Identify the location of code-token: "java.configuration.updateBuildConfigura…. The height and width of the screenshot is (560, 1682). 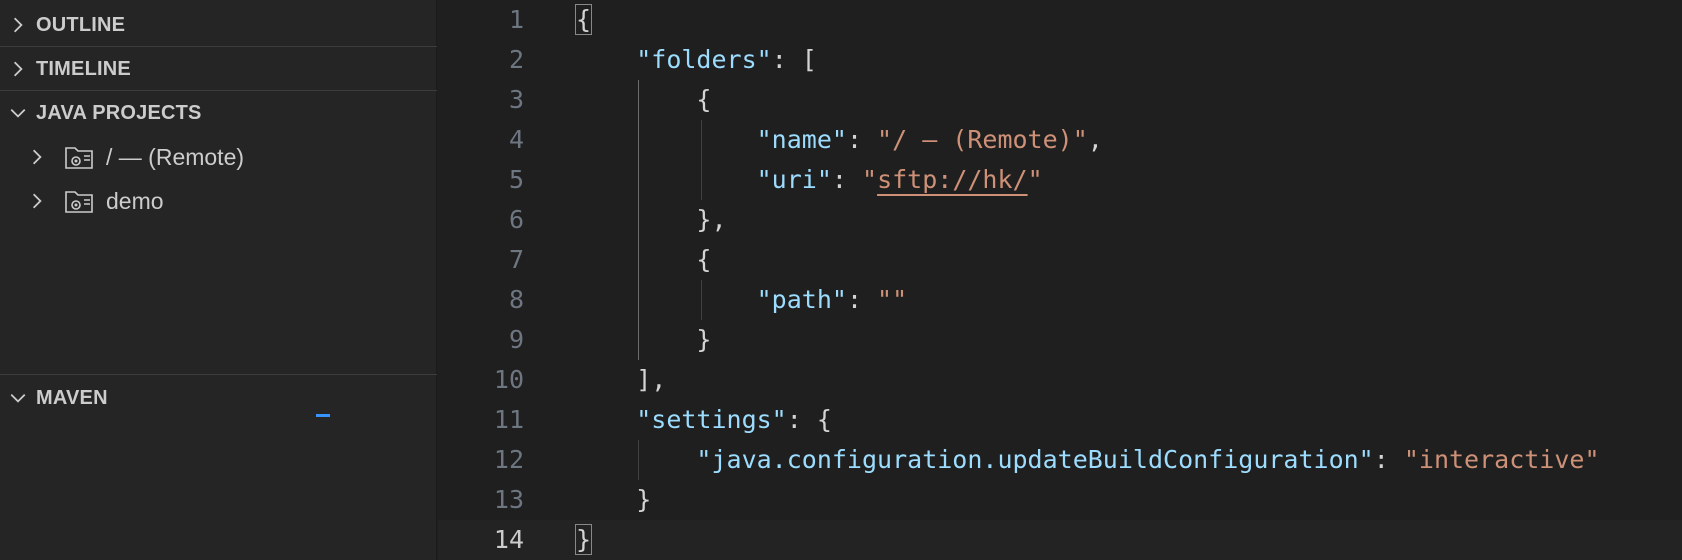
(1035, 459).